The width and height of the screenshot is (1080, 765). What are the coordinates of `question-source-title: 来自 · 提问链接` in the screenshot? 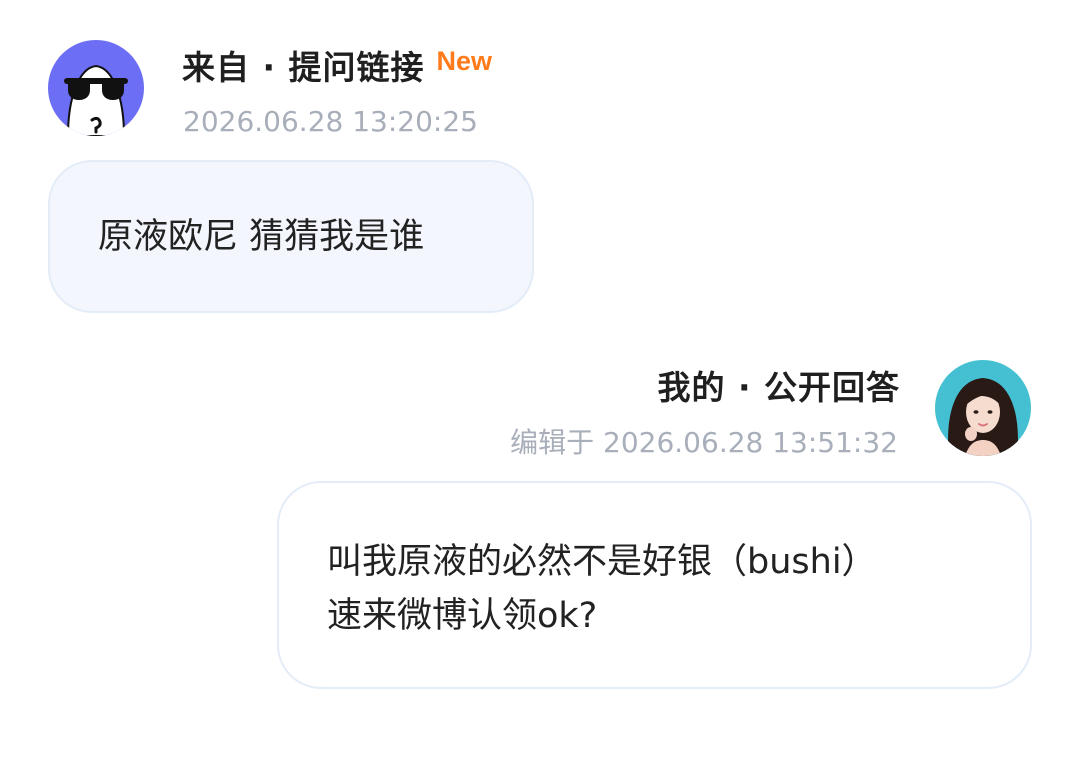 It's located at (303, 67).